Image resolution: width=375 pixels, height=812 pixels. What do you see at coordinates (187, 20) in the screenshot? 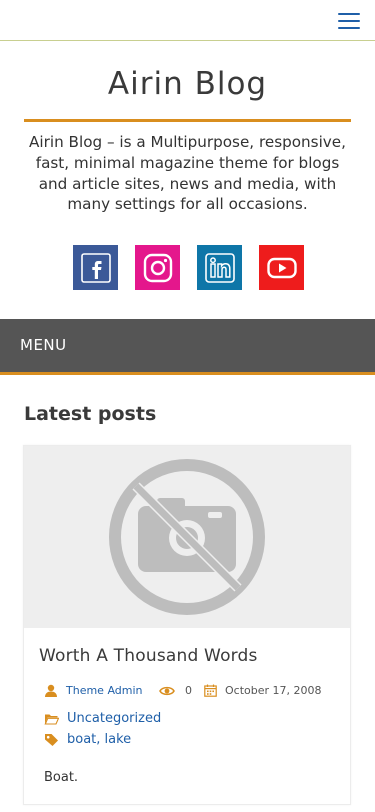
I see `top-bar` at bounding box center [187, 20].